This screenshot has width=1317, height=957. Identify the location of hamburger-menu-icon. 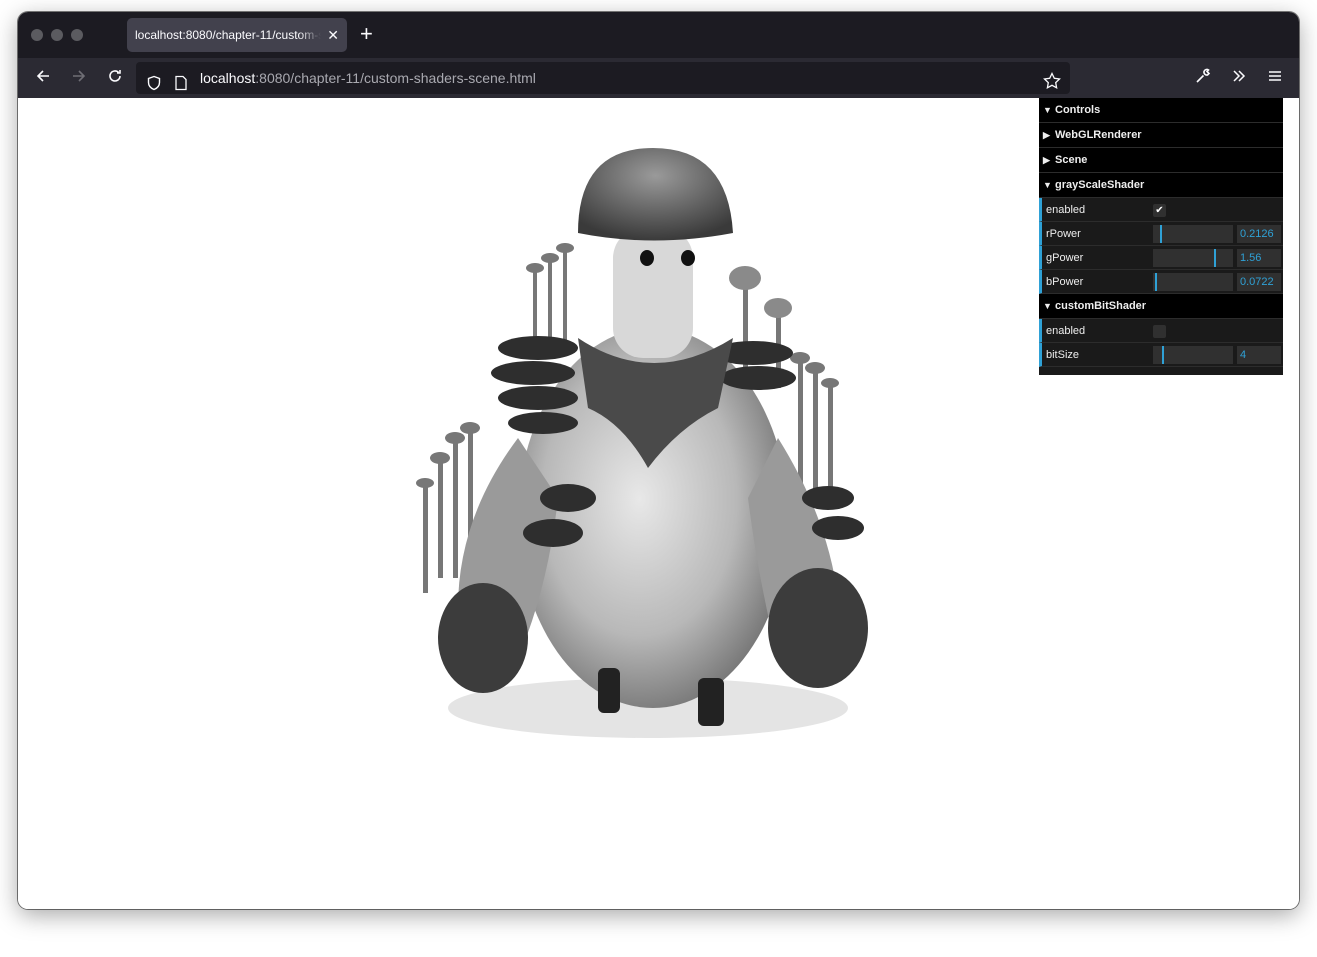
(1275, 78).